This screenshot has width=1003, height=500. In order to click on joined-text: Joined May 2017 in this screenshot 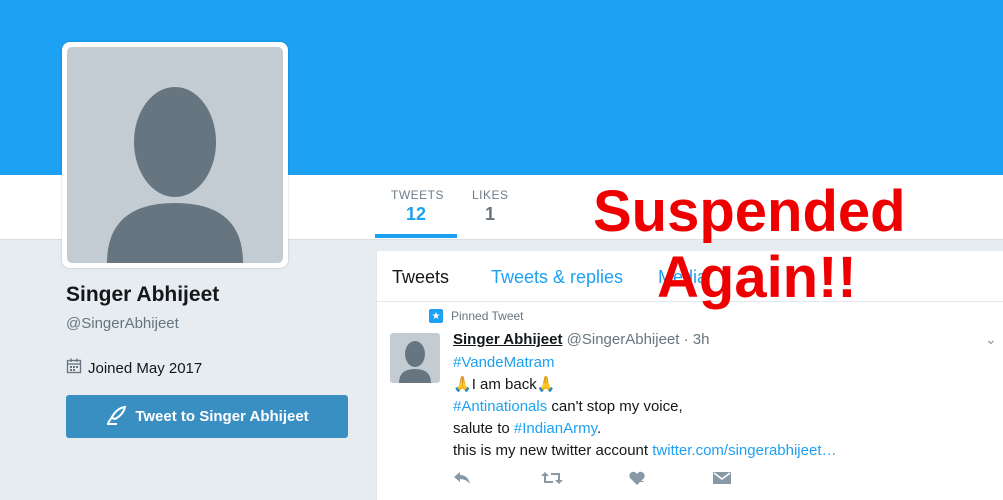, I will do `click(145, 368)`.